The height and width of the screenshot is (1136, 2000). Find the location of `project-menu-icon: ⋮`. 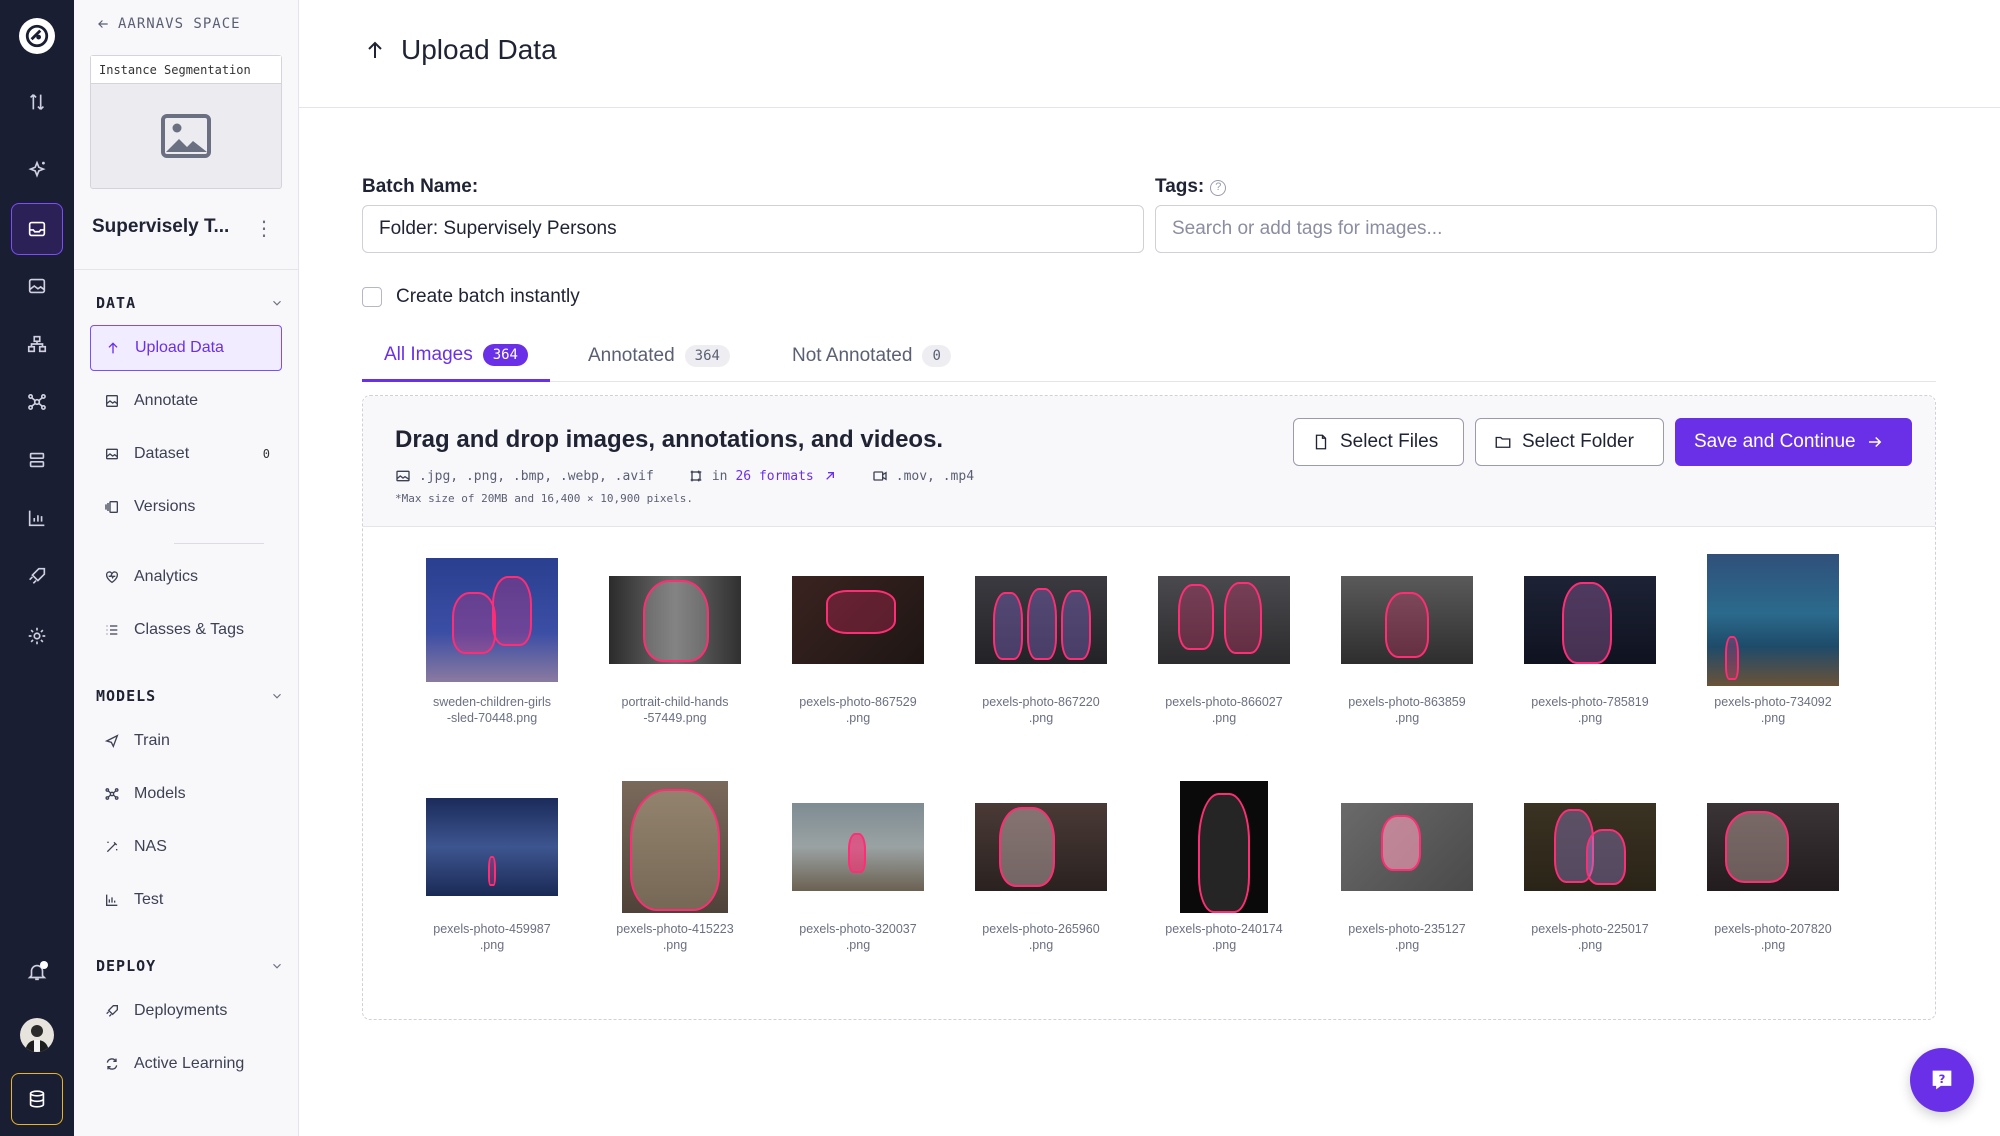

project-menu-icon: ⋮ is located at coordinates (264, 228).